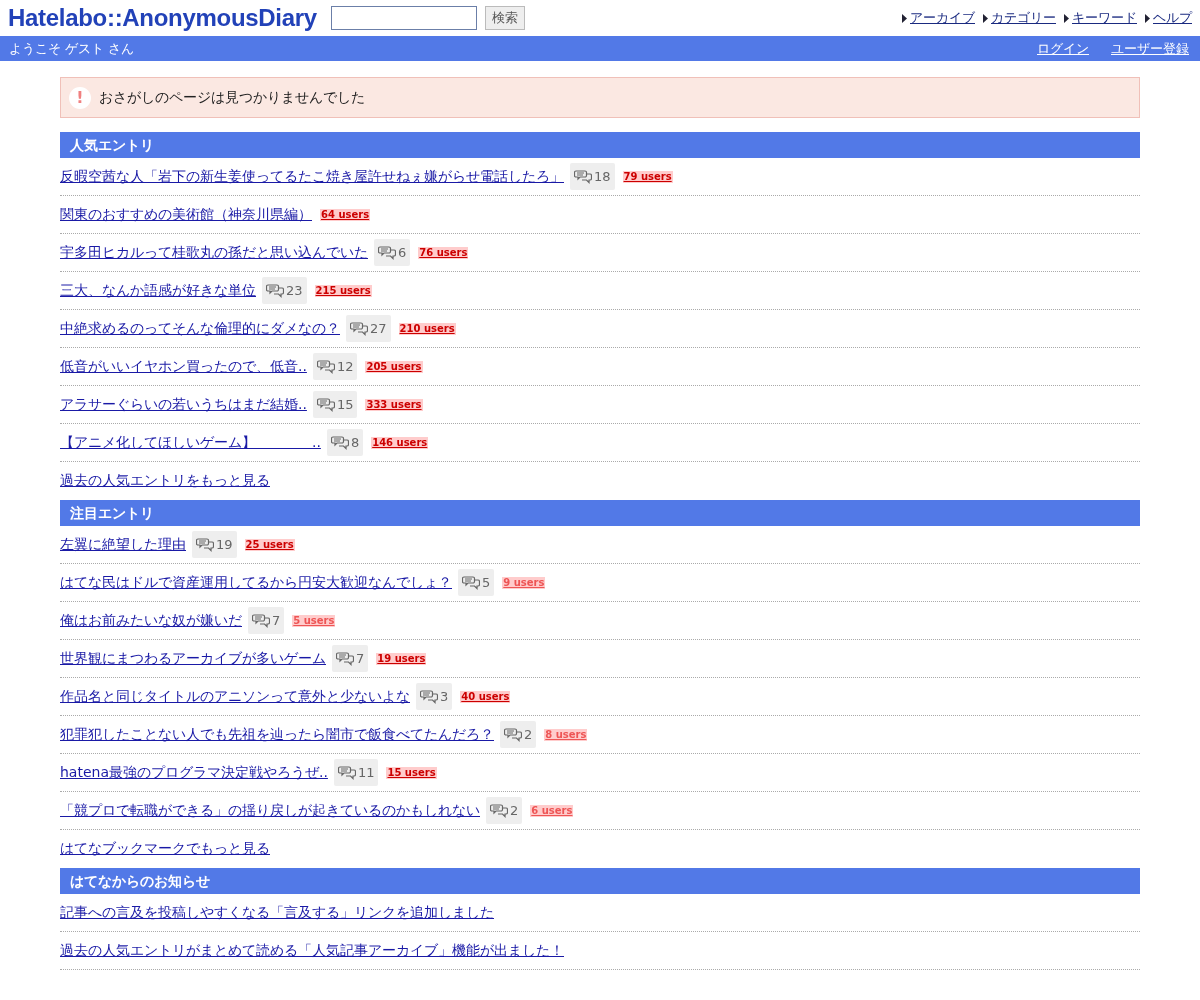  Describe the element at coordinates (235, 696) in the screenshot. I see `entry-link: 作品名と同じタイトルのアニソンって意外と少ないよな` at that location.